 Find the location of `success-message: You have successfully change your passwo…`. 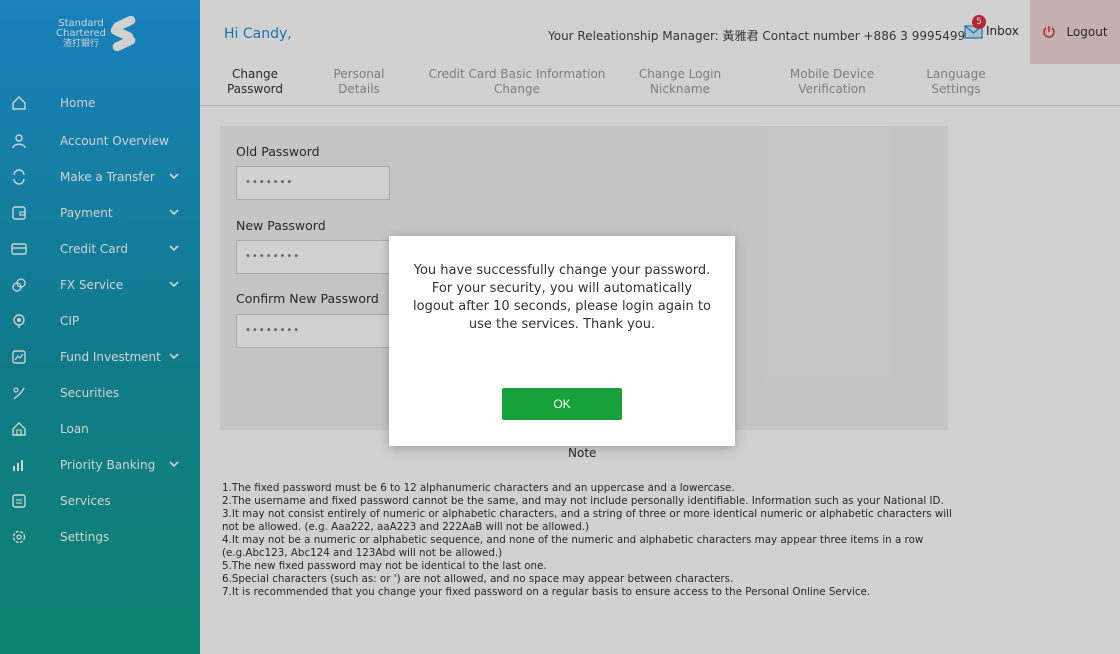

success-message: You have successfully change your passwo… is located at coordinates (562, 297).